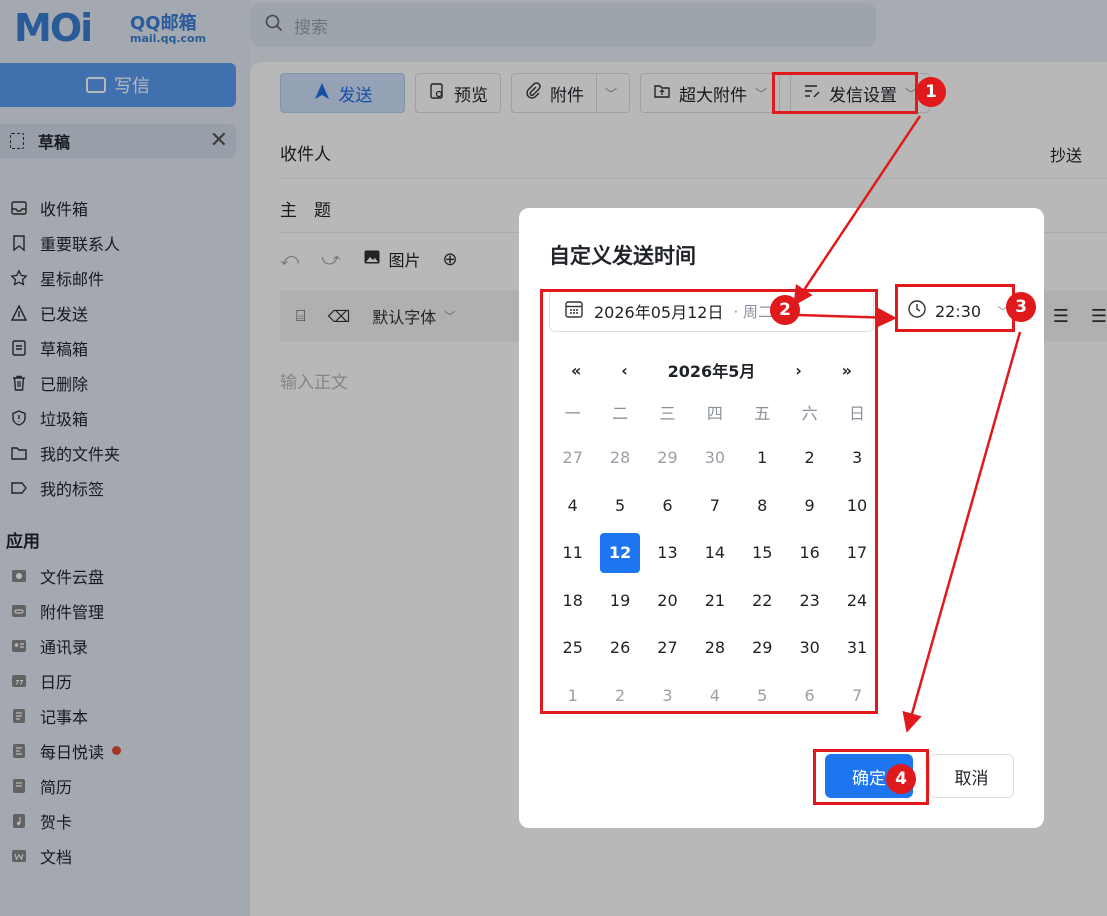 This screenshot has height=916, width=1107. What do you see at coordinates (1021, 307) in the screenshot?
I see `step-badge-3: 3` at bounding box center [1021, 307].